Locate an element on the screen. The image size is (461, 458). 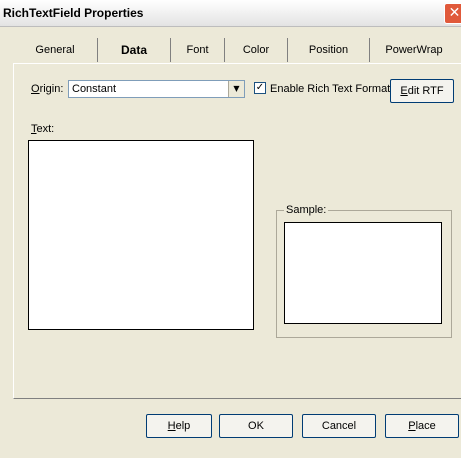
cancel-button: Cancel is located at coordinates (339, 426).